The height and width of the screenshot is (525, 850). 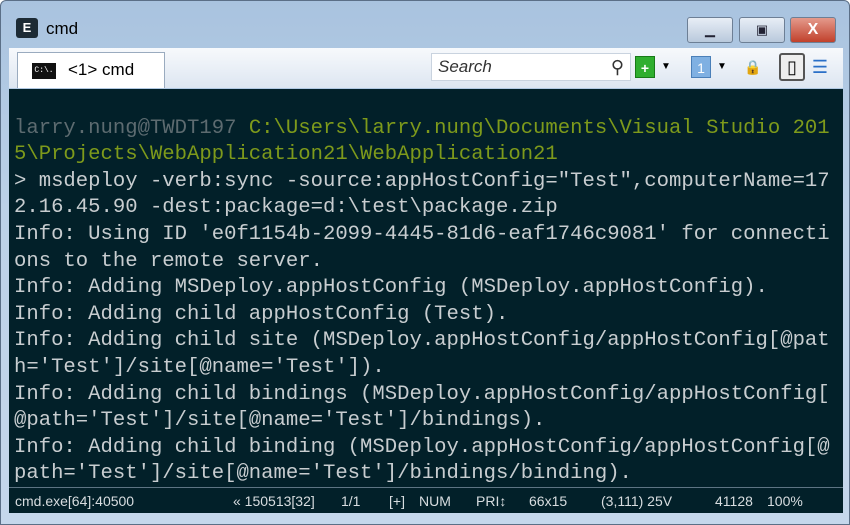 What do you see at coordinates (44, 71) in the screenshot?
I see `console-icon: C:\.` at bounding box center [44, 71].